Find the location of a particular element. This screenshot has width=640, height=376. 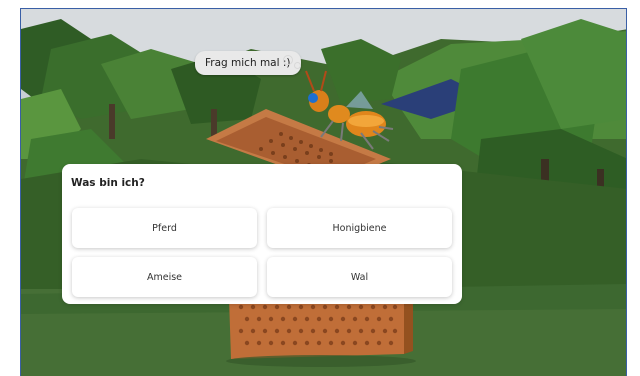

answer-label: Ameise is located at coordinates (164, 277).